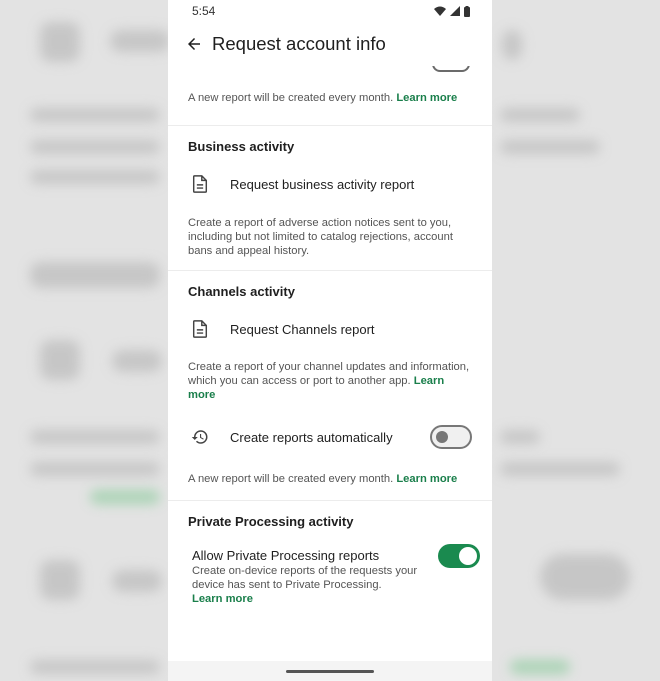 Image resolution: width=660 pixels, height=681 pixels. I want to click on home-indicator, so click(330, 671).